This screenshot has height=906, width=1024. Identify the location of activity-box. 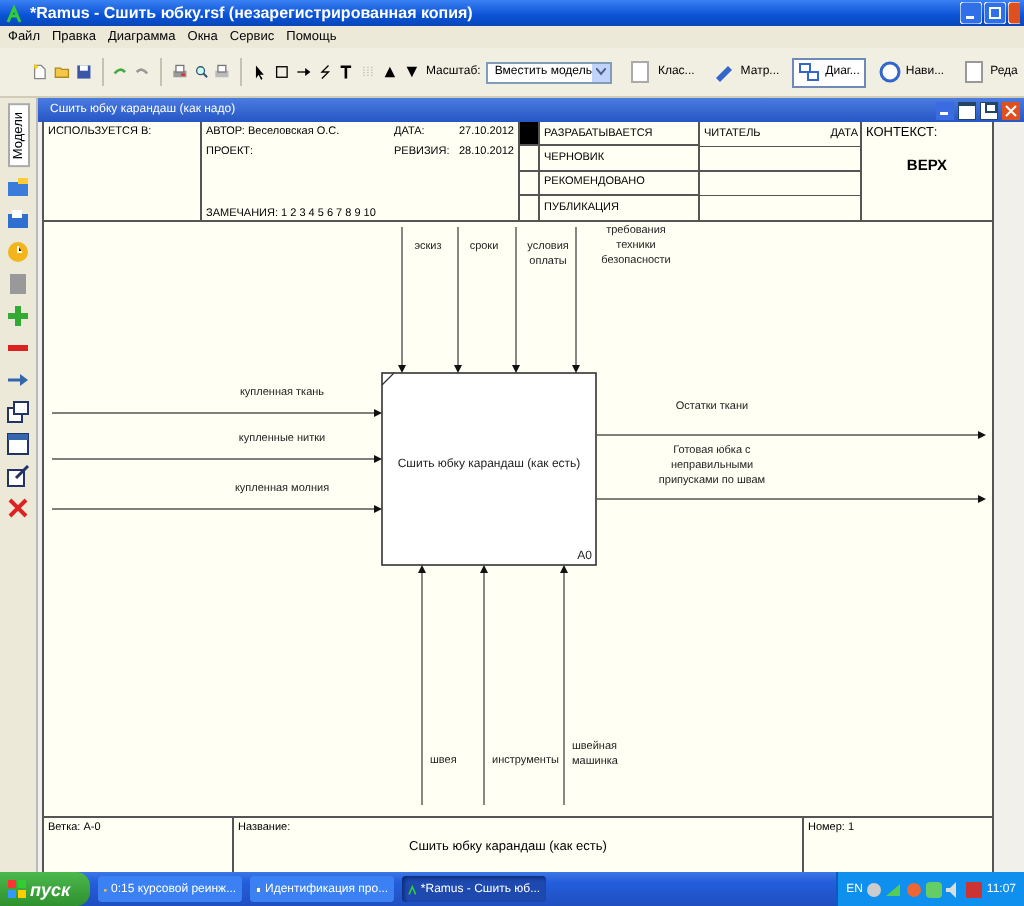
(489, 469).